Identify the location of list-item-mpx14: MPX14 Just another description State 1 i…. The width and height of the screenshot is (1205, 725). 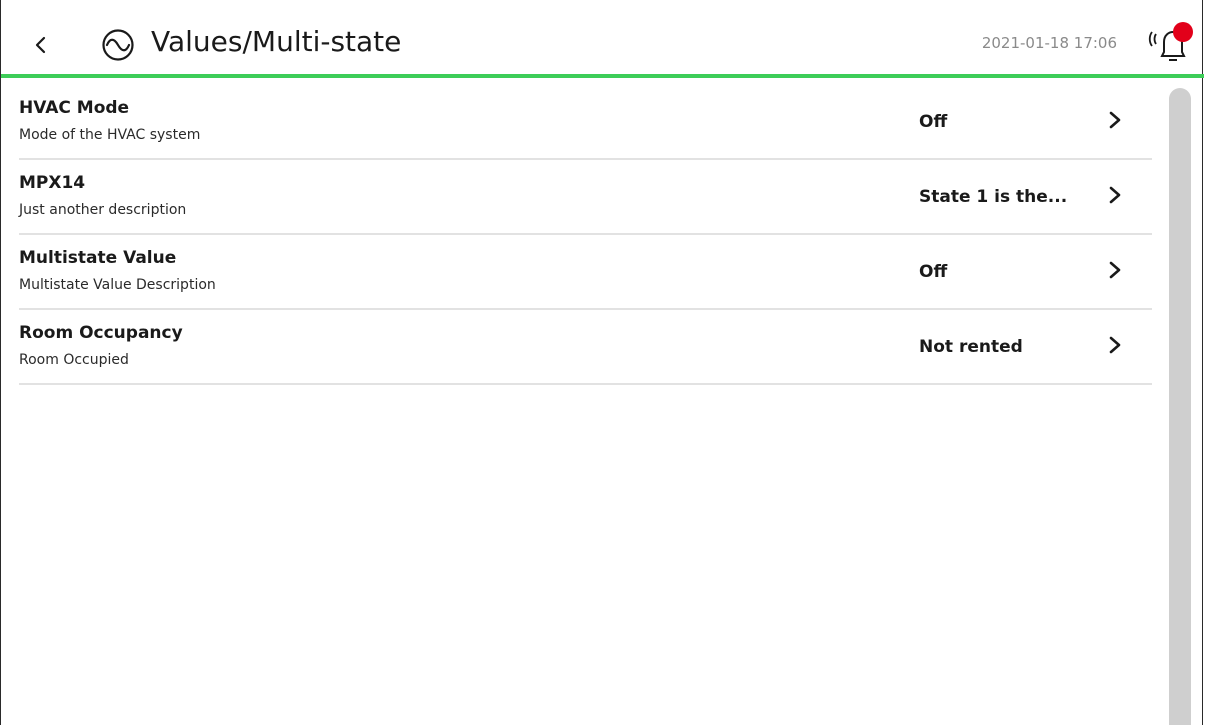
(585, 197).